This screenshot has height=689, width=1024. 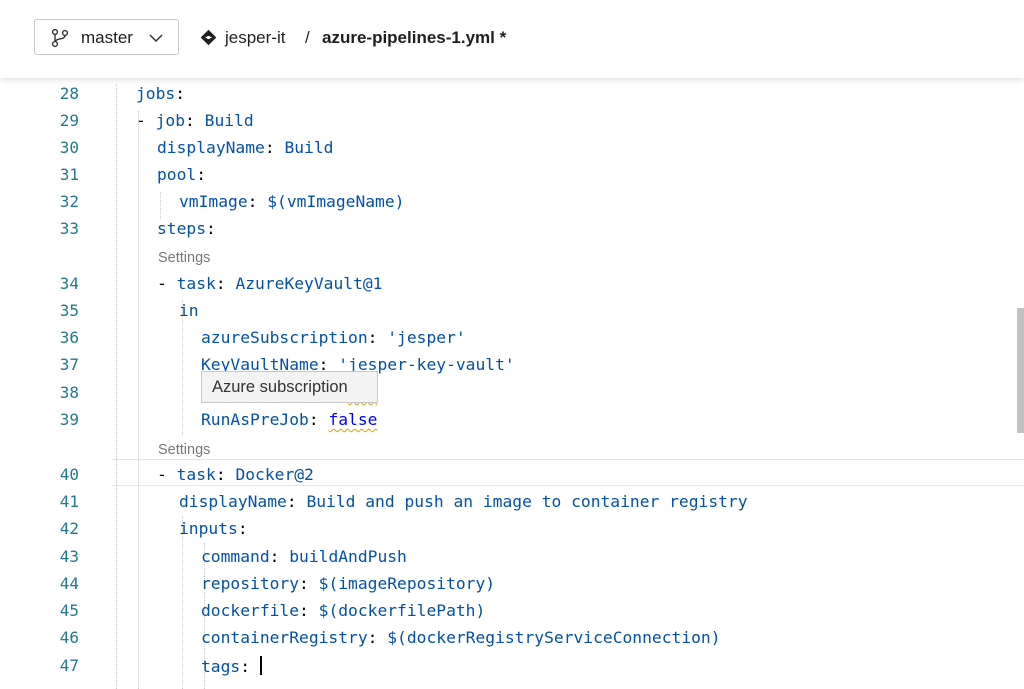 I want to click on line-number: 33, so click(x=69, y=228).